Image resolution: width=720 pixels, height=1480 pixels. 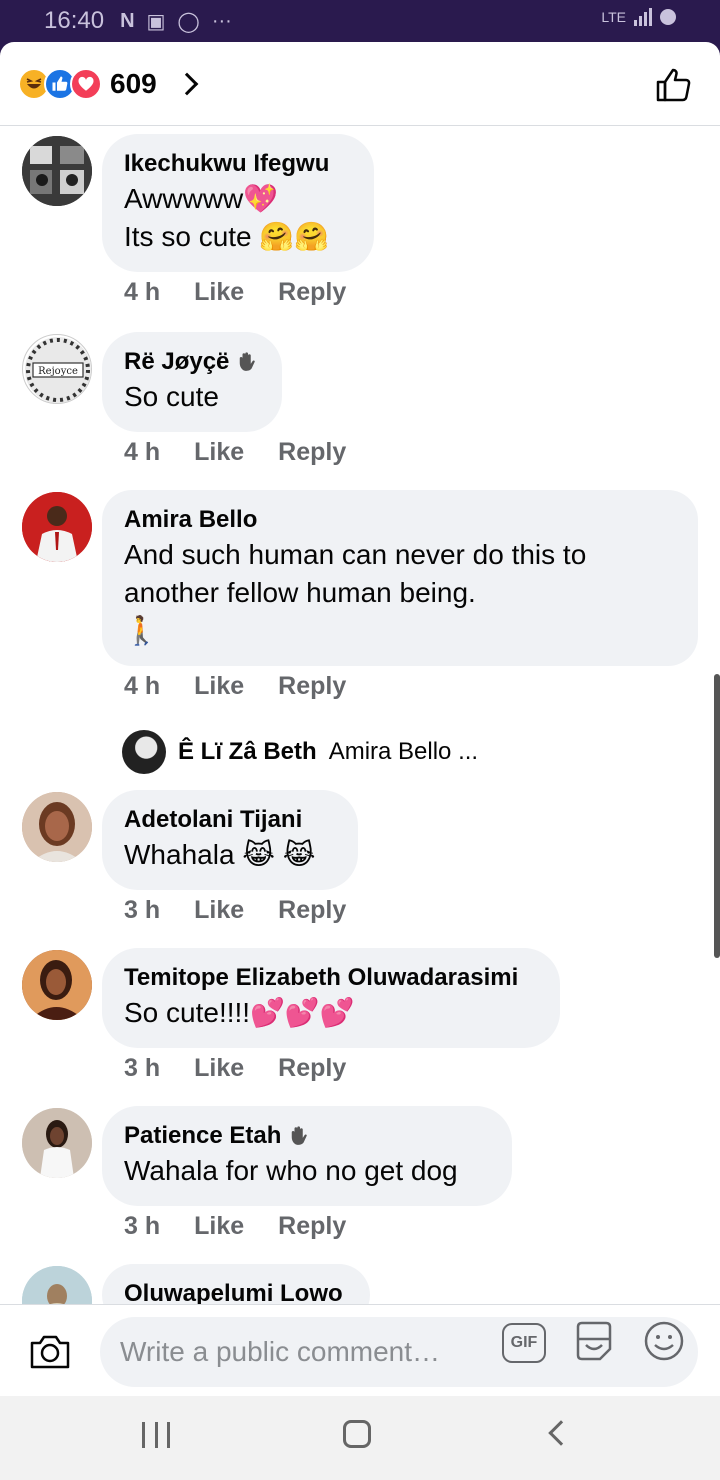 I want to click on whatsapp-icon: ◯, so click(x=188, y=21).